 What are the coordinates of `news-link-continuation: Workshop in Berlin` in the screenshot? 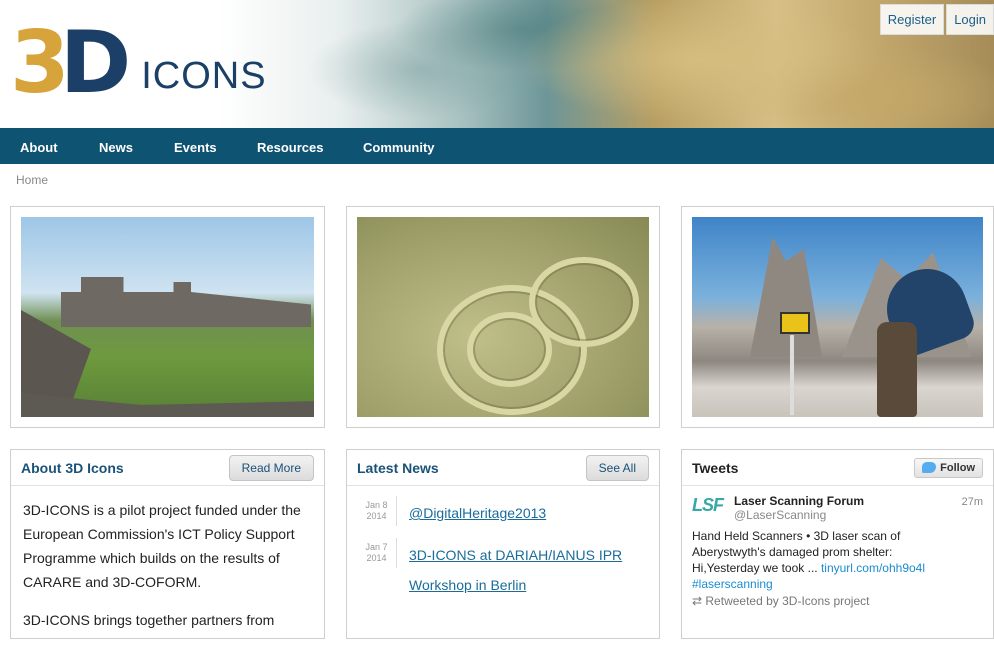 It's located at (529, 585).